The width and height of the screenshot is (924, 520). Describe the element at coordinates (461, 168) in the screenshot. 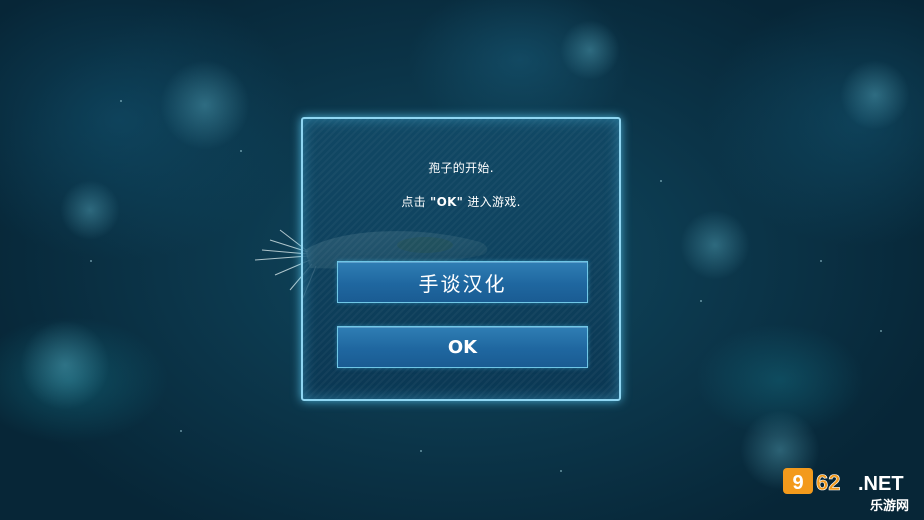

I see `dialog-title: 孢子的开始.` at that location.